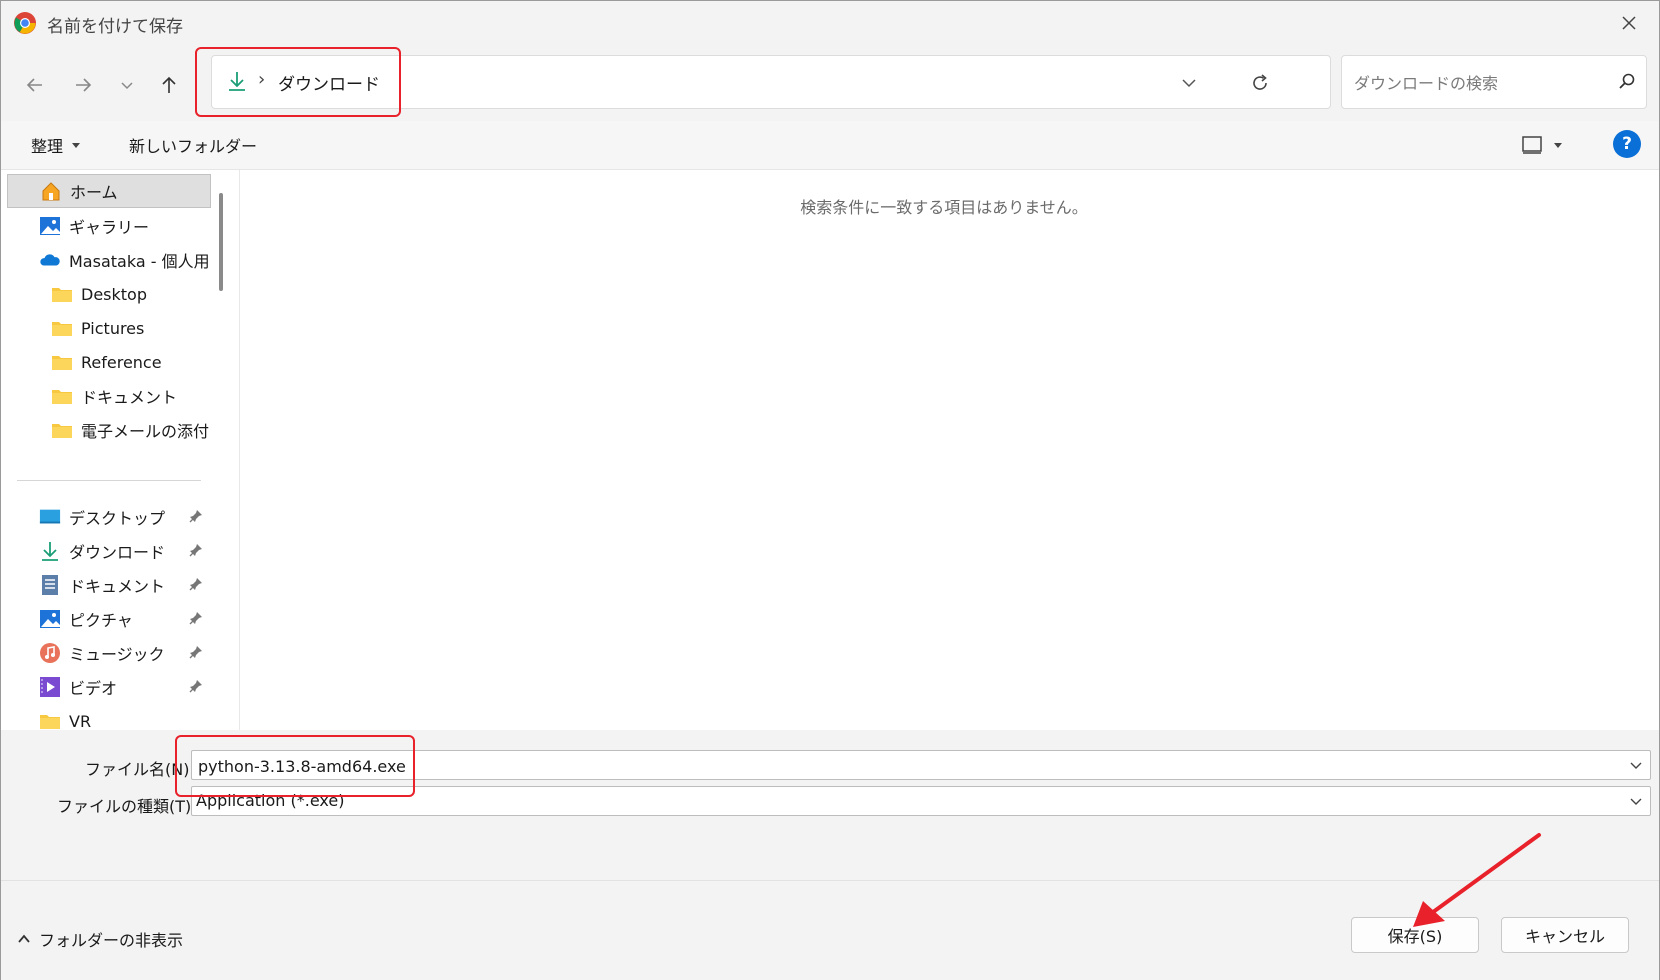  I want to click on organize-menu-button: 整理, so click(56, 145).